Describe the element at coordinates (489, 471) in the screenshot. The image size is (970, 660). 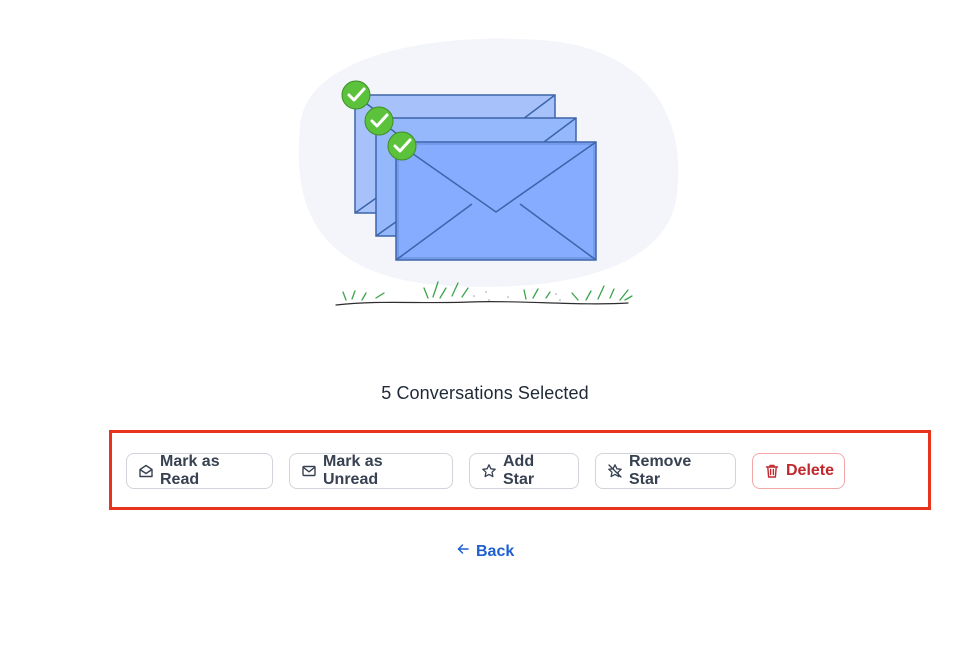
I see `star-icon` at that location.